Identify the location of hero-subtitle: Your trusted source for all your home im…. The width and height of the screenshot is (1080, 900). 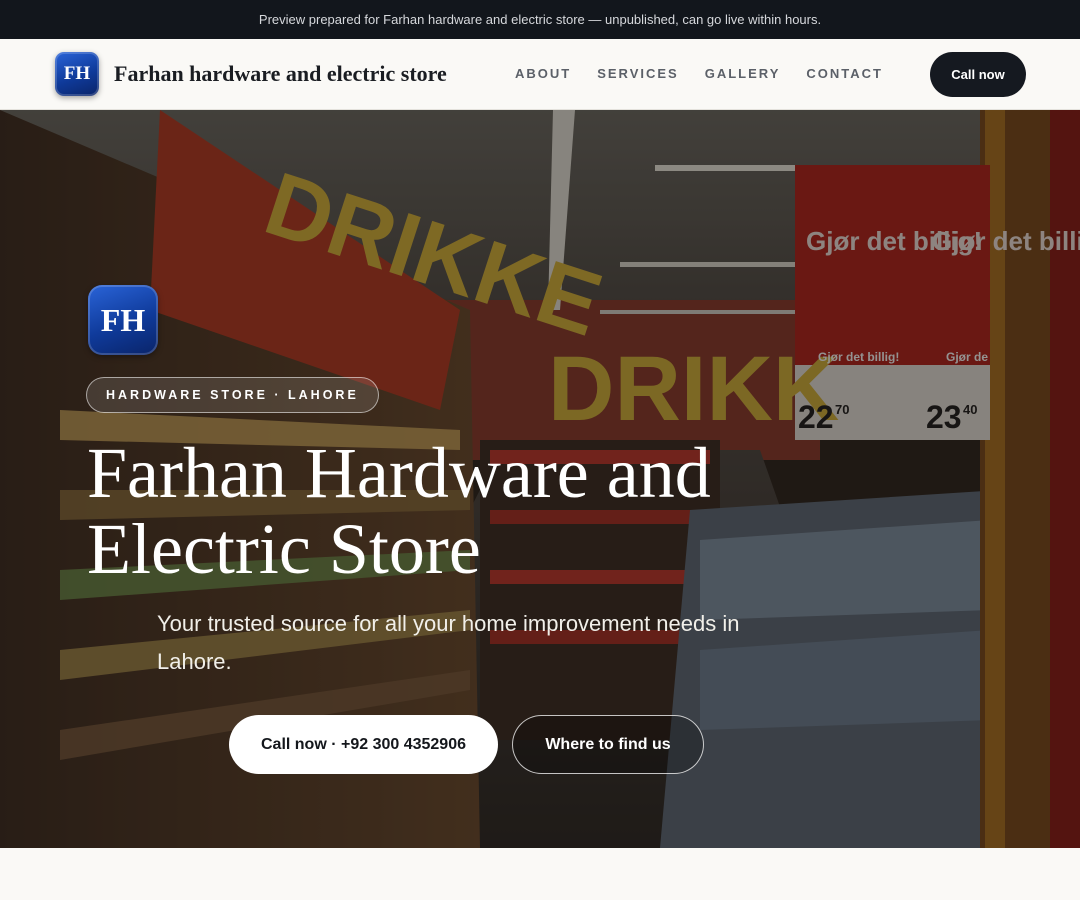
(448, 642).